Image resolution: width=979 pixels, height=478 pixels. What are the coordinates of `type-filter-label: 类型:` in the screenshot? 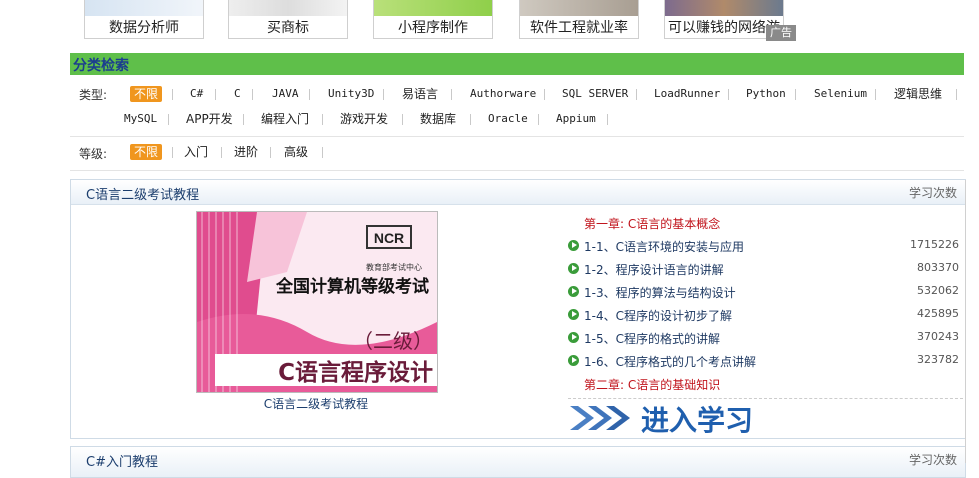 It's located at (93, 95).